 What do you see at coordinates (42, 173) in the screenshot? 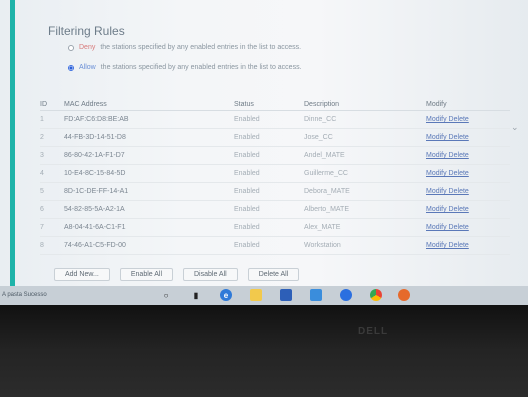
I see `row-id: 4` at bounding box center [42, 173].